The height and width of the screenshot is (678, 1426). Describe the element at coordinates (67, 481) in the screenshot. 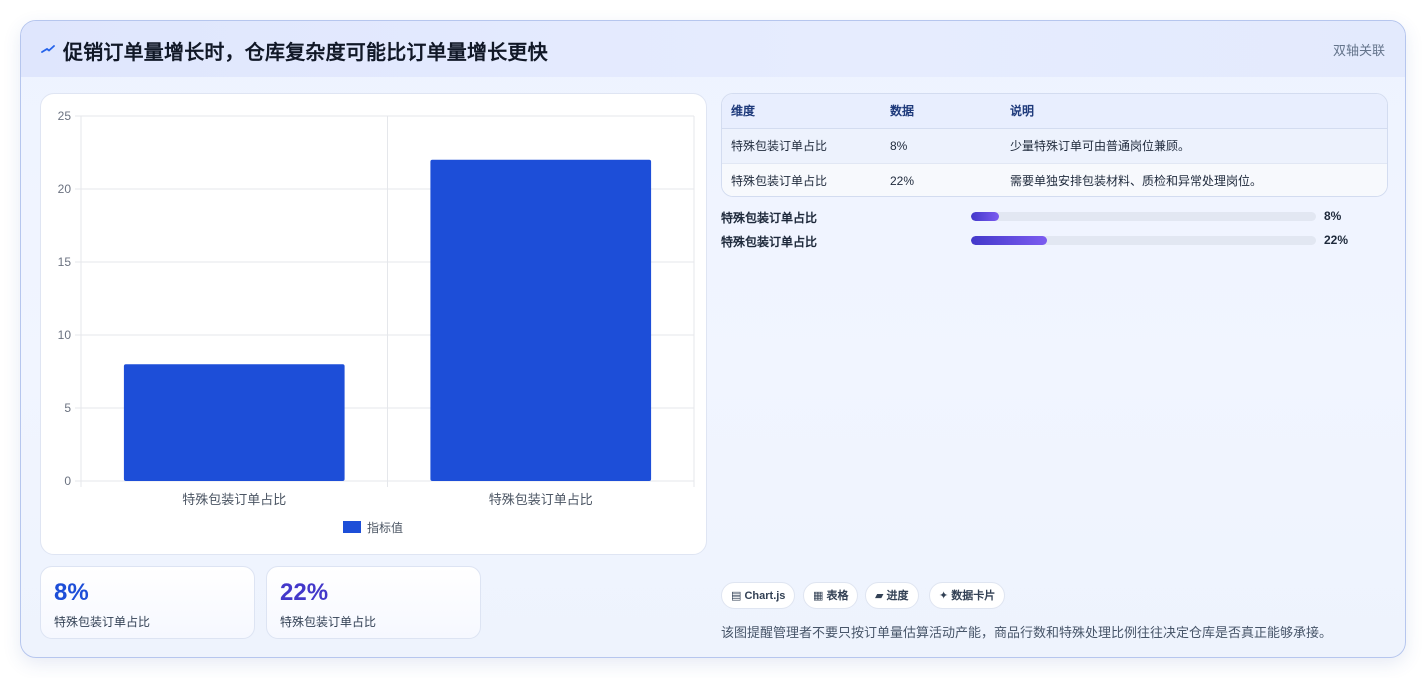

I see `y-tick-label: 0` at that location.